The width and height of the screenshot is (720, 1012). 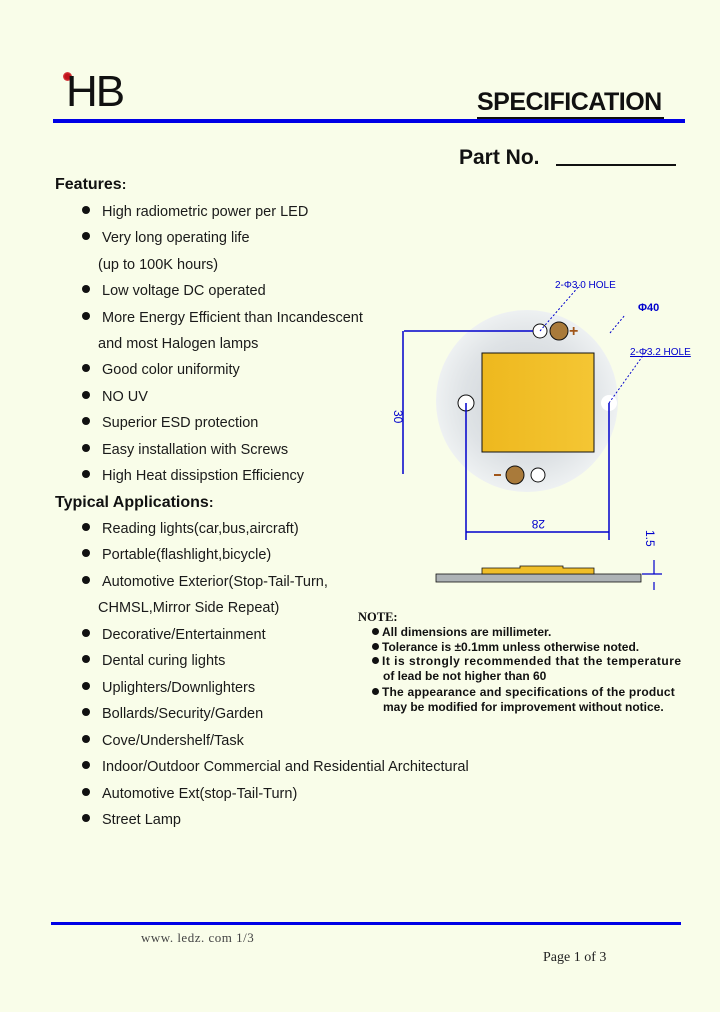 I want to click on note-text: All dimensions are millimeter., so click(x=467, y=632).